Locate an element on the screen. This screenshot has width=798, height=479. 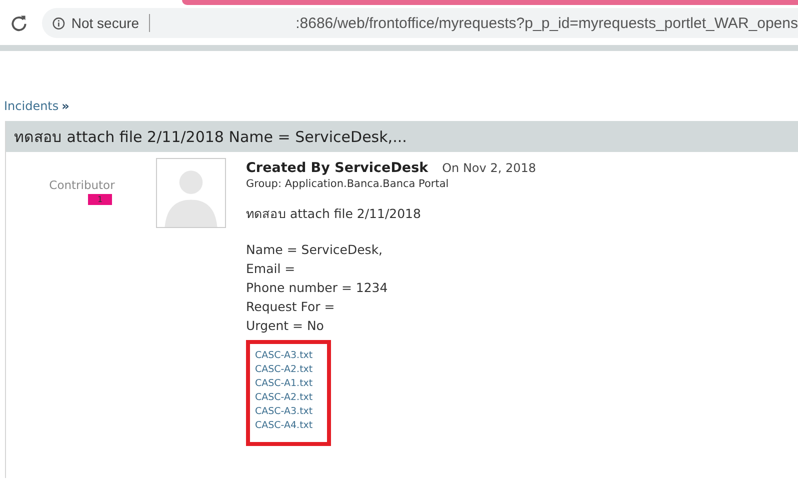
author-name: Created By ServiceDesk is located at coordinates (337, 168).